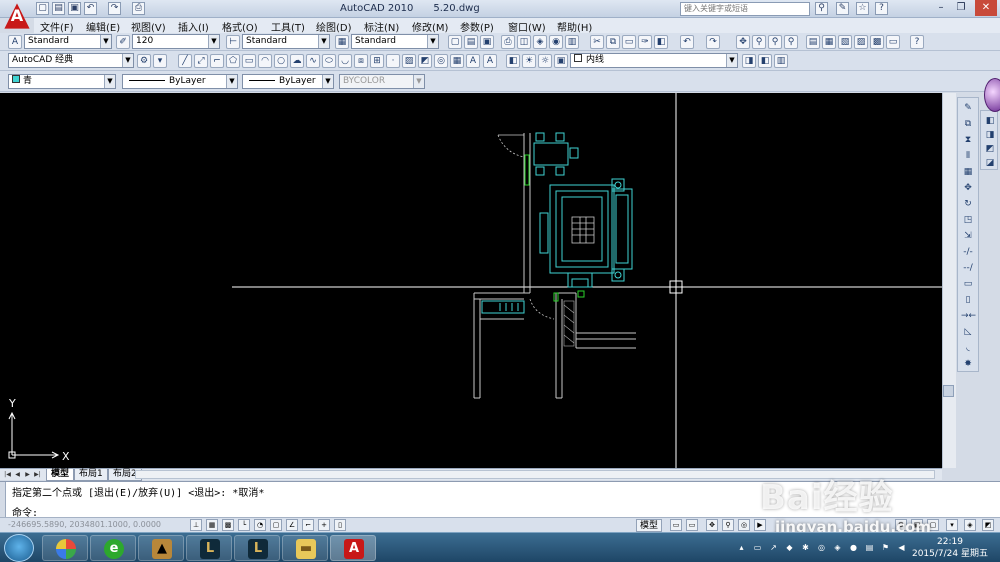 Image resolution: width=1000 pixels, height=562 pixels. What do you see at coordinates (990, 135) in the screenshot?
I see `send-to-back-icon: ◨` at bounding box center [990, 135].